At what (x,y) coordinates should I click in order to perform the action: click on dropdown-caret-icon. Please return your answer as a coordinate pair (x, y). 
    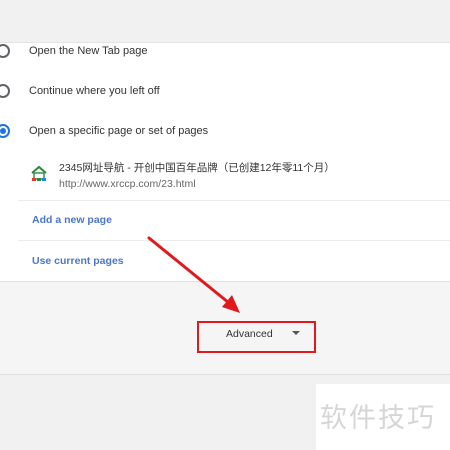
    Looking at the image, I should click on (296, 333).